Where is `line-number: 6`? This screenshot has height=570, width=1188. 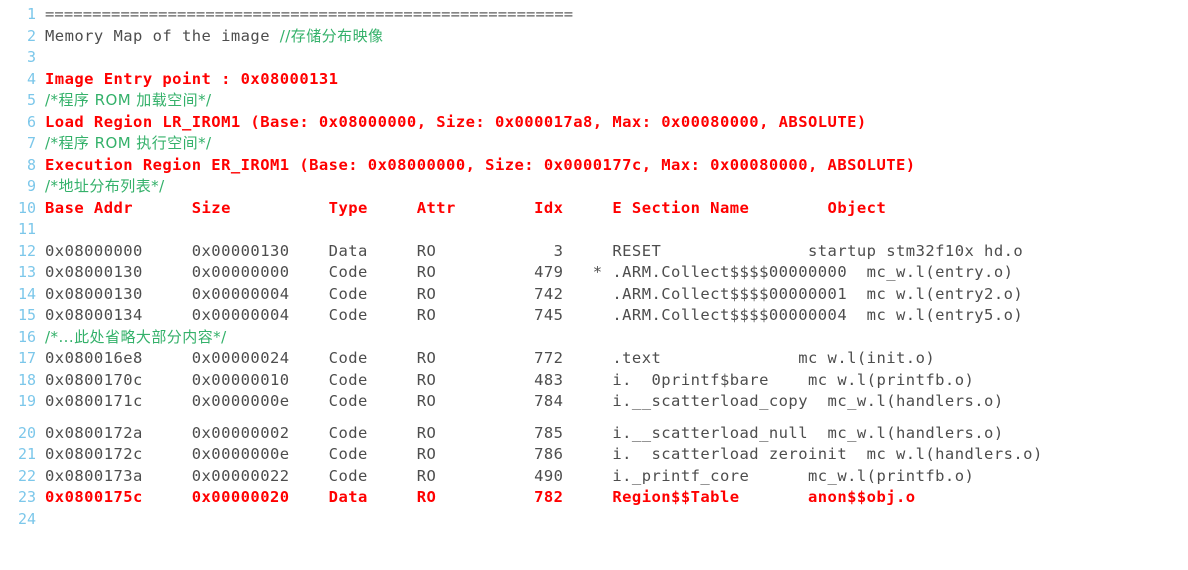
line-number: 6 is located at coordinates (31, 121).